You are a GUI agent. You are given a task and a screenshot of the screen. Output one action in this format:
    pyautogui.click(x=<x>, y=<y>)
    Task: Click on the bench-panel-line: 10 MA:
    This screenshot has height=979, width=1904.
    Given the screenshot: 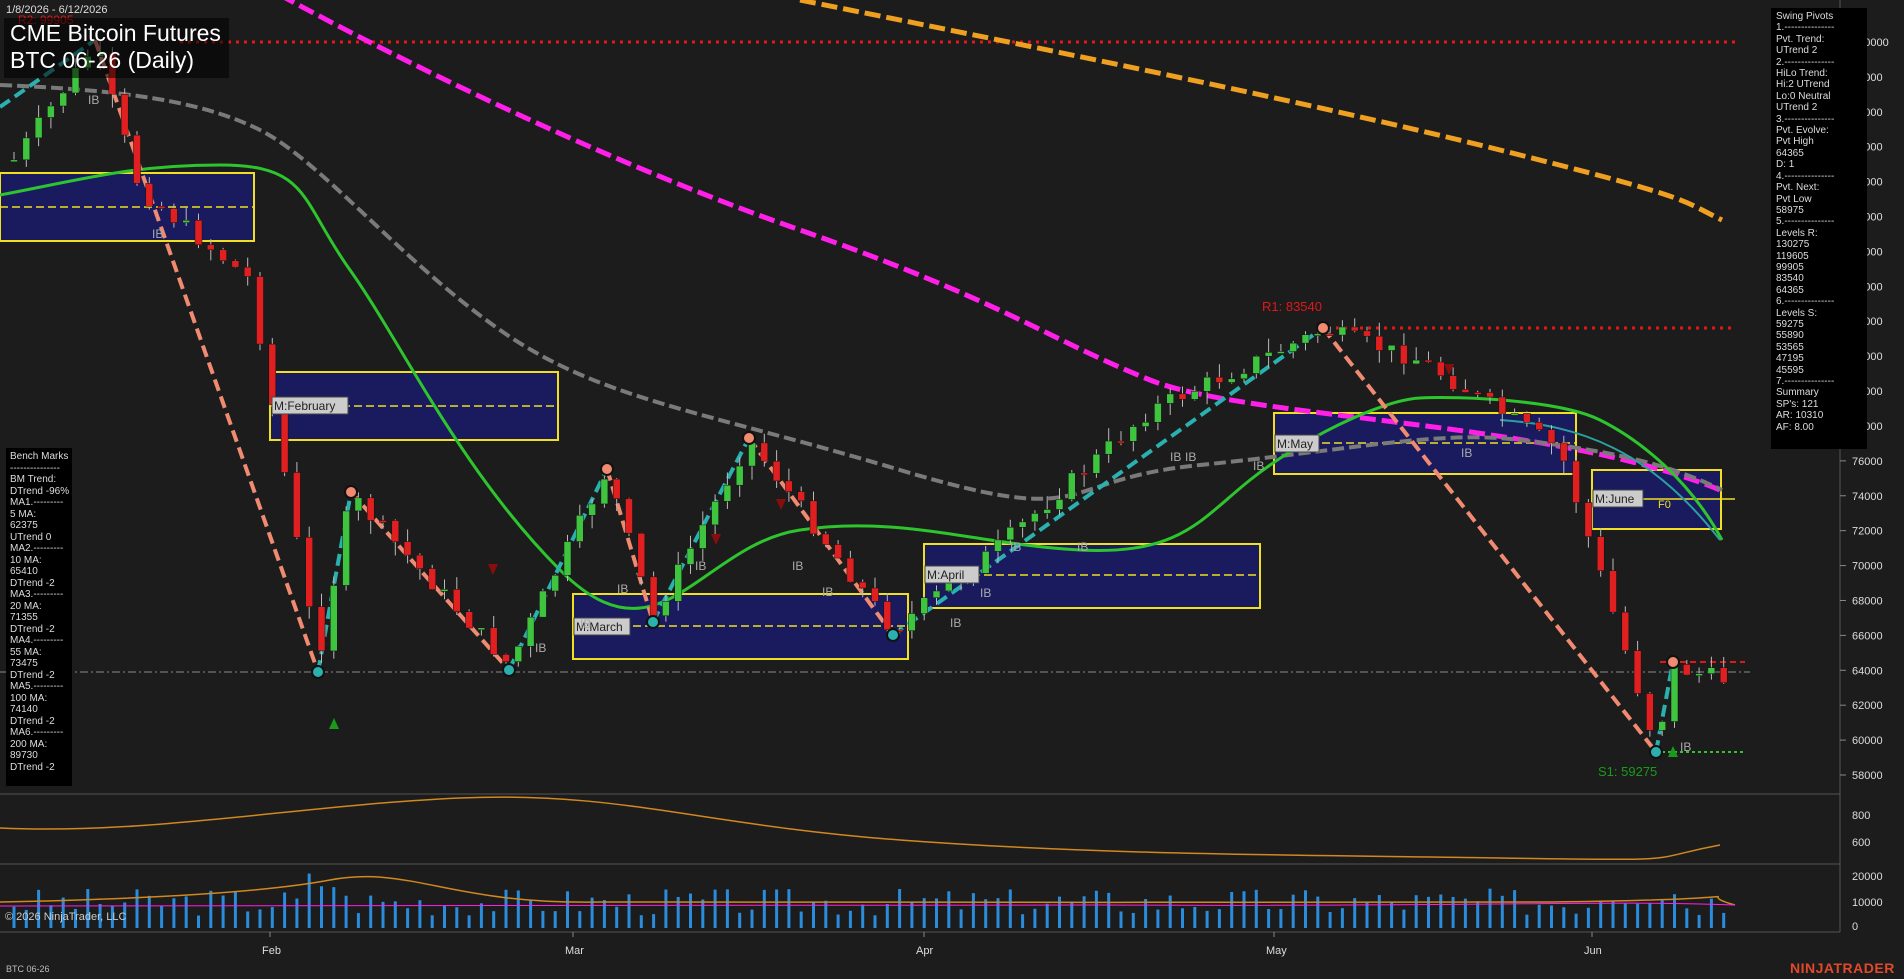 What is the action you would take?
    pyautogui.click(x=26, y=560)
    